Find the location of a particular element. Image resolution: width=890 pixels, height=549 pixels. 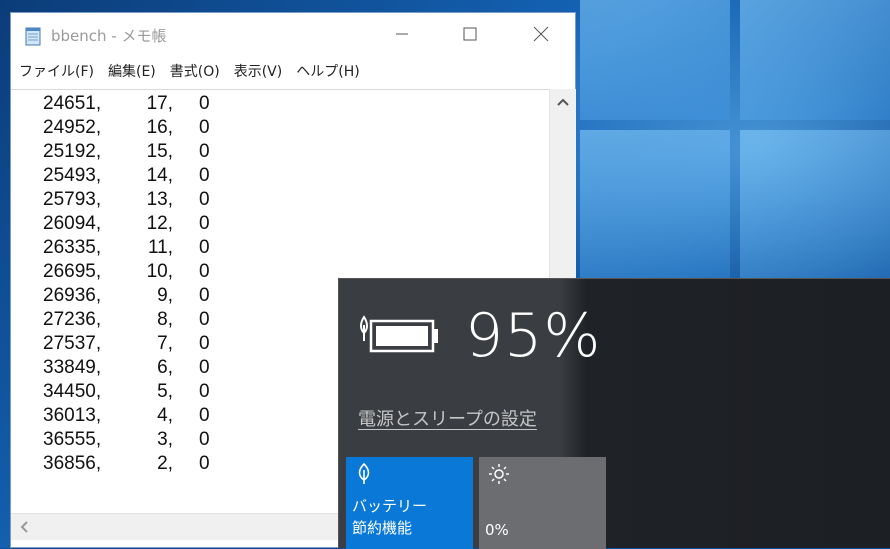

text-line-field-1: 26936, is located at coordinates (72, 295).